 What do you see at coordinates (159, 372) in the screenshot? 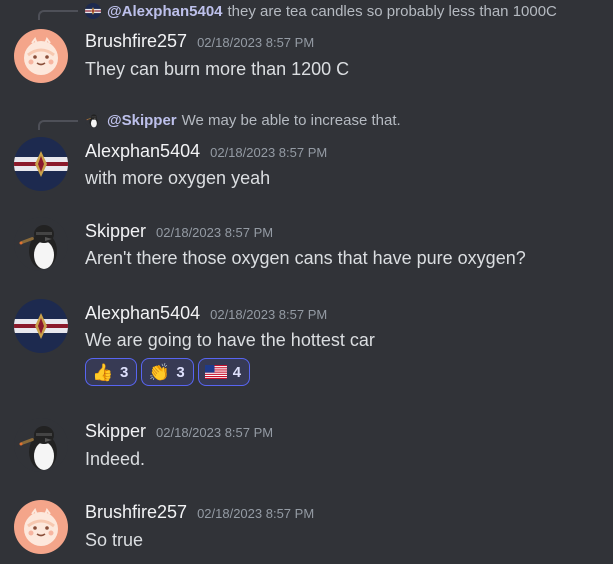
I see `clapping-hands-icon: 👏` at bounding box center [159, 372].